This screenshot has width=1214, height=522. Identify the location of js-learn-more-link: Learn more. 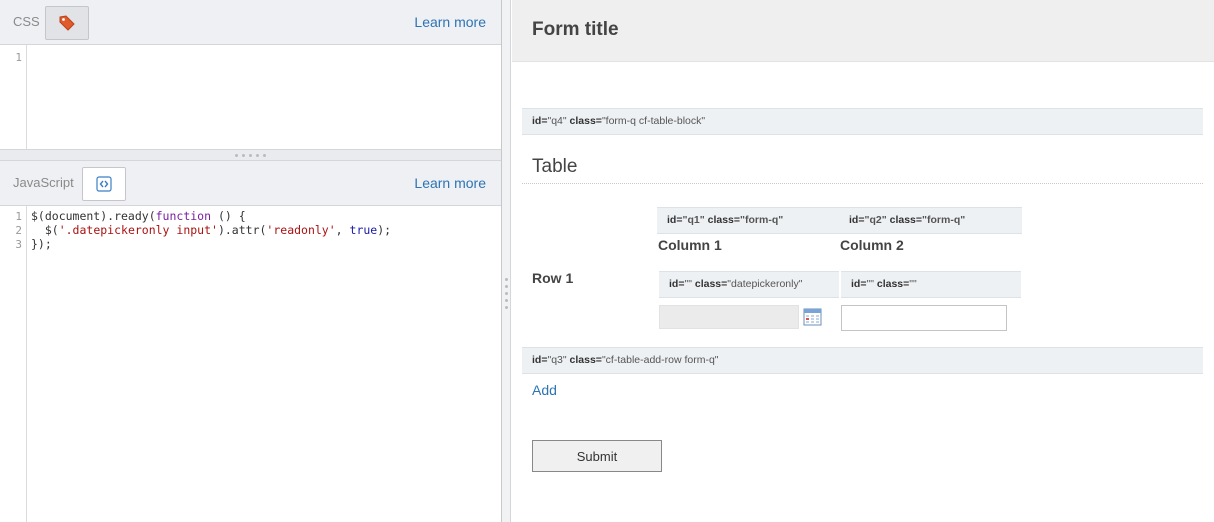
(450, 183).